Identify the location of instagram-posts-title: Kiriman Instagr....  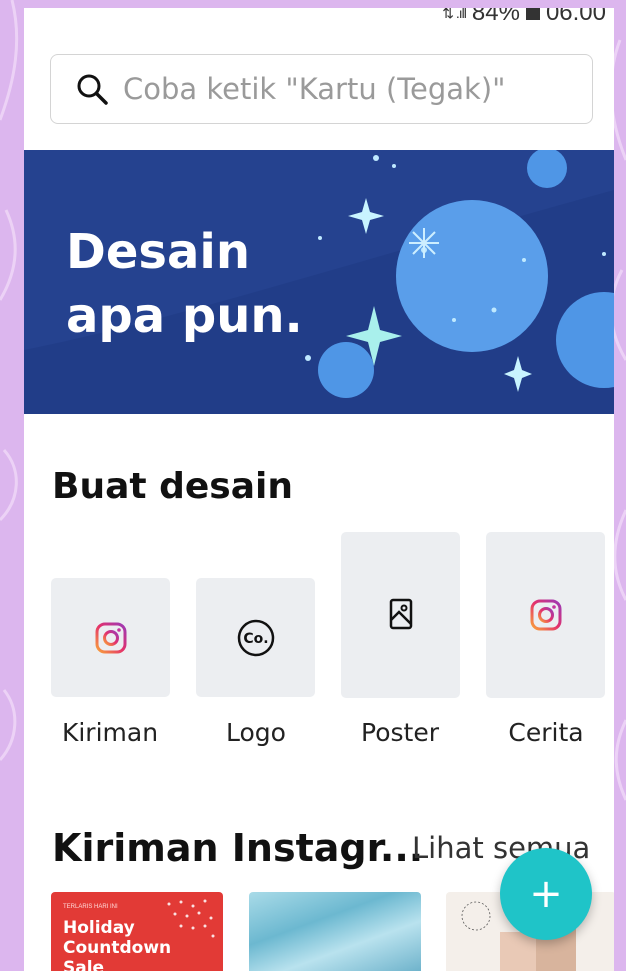
(238, 848).